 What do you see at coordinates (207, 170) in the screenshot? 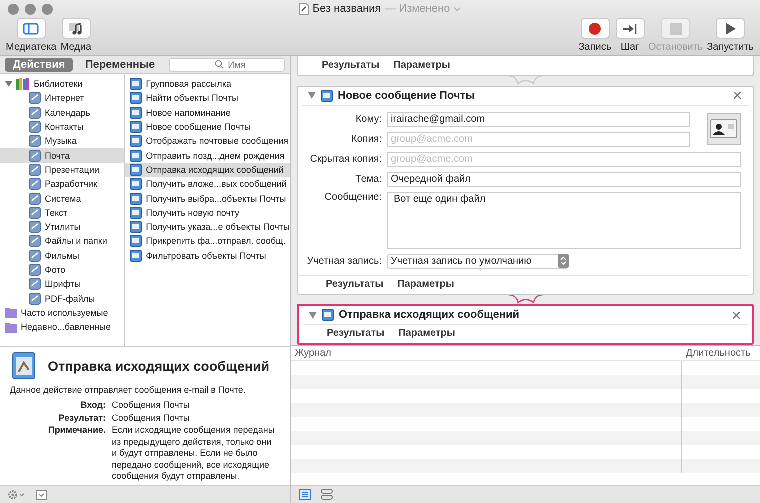
I see `action-item: Отправка исходящих сообщений` at bounding box center [207, 170].